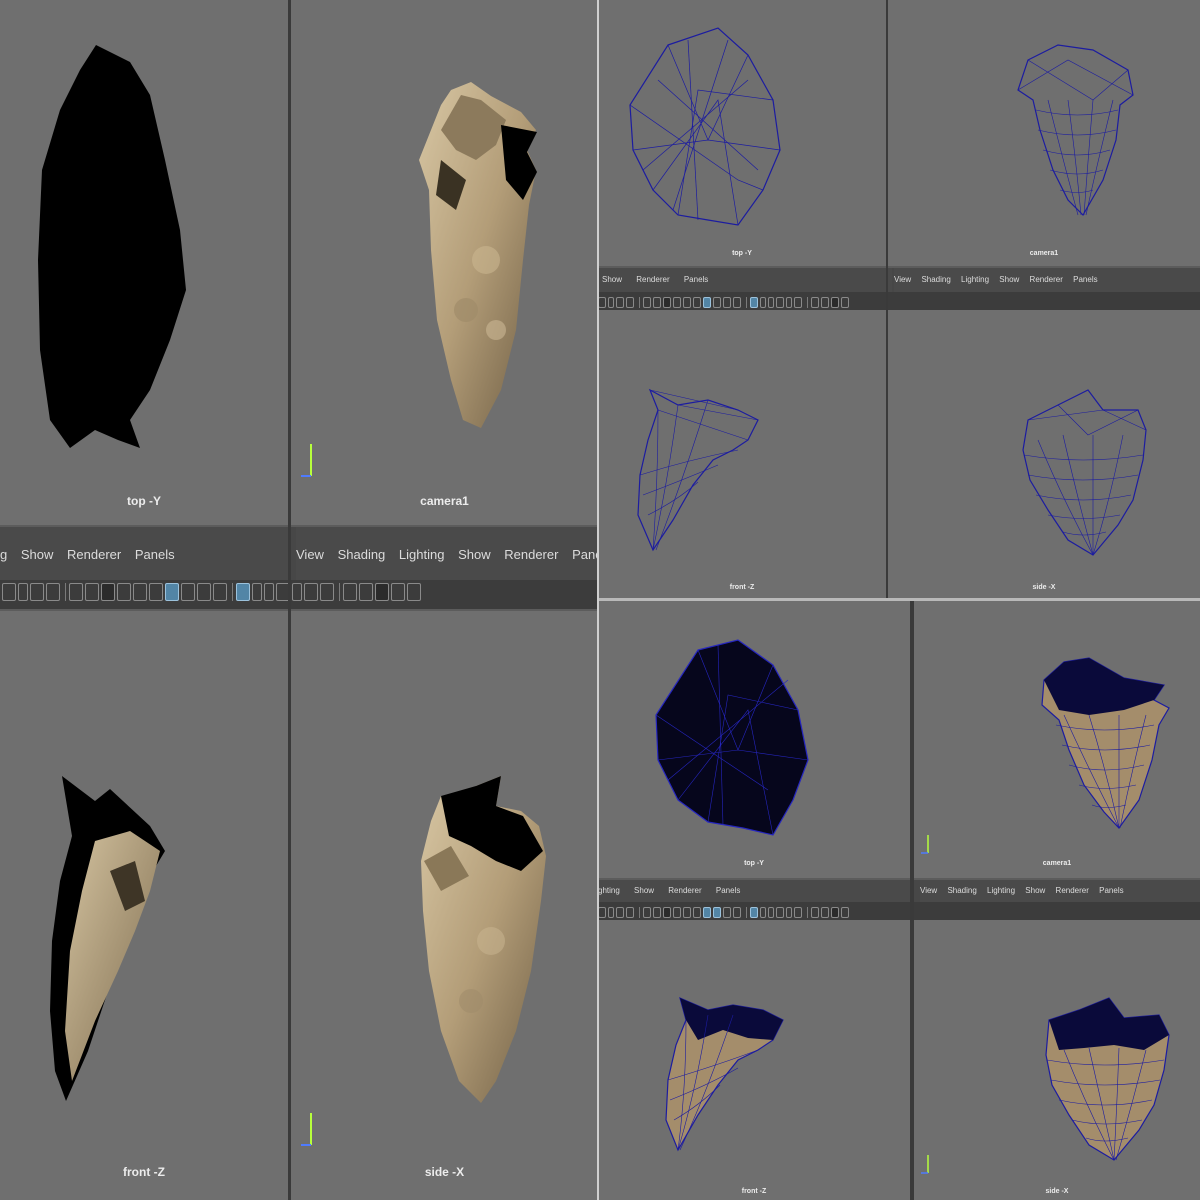  Describe the element at coordinates (609, 891) in the screenshot. I see `menu-item: ghting` at that location.